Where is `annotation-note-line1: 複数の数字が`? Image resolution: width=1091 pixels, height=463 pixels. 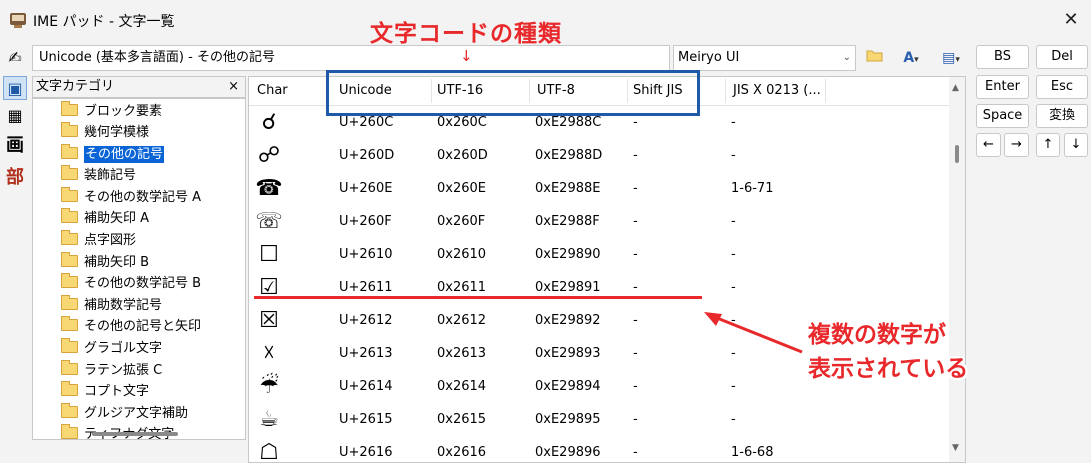 annotation-note-line1: 複数の数字が is located at coordinates (877, 335).